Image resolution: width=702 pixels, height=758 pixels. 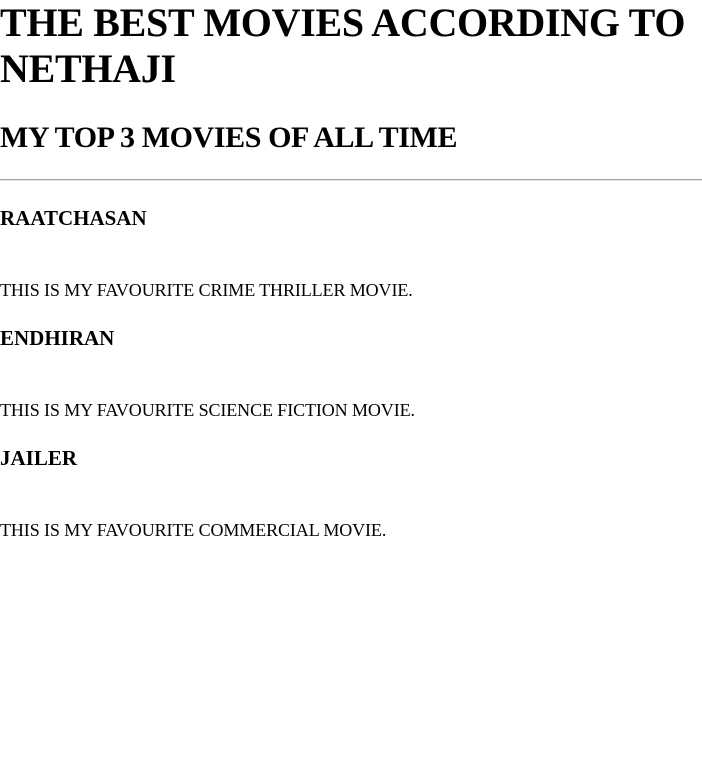 What do you see at coordinates (351, 180) in the screenshot?
I see `divider` at bounding box center [351, 180].